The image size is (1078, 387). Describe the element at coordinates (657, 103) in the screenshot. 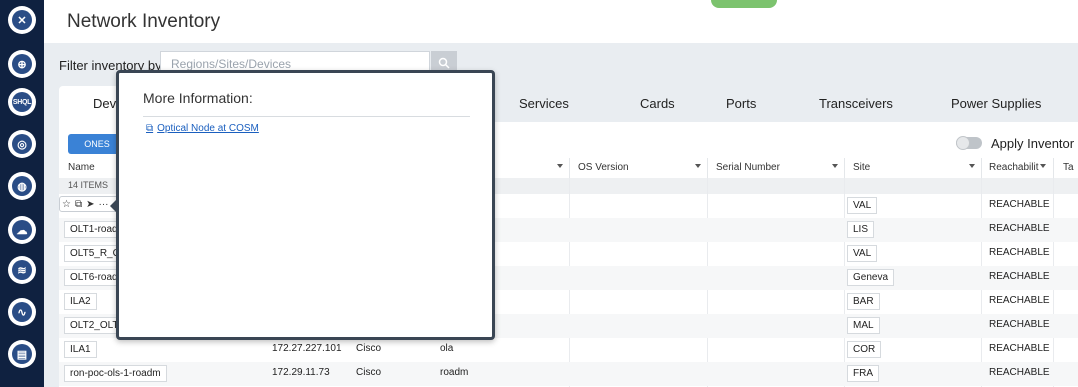

I see `tab-cards: Cards` at that location.